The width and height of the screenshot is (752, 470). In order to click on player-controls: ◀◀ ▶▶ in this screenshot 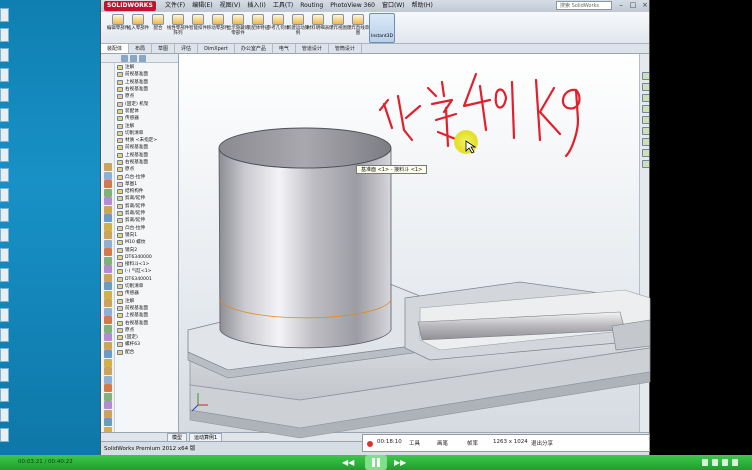, I will do `click(375, 462)`.